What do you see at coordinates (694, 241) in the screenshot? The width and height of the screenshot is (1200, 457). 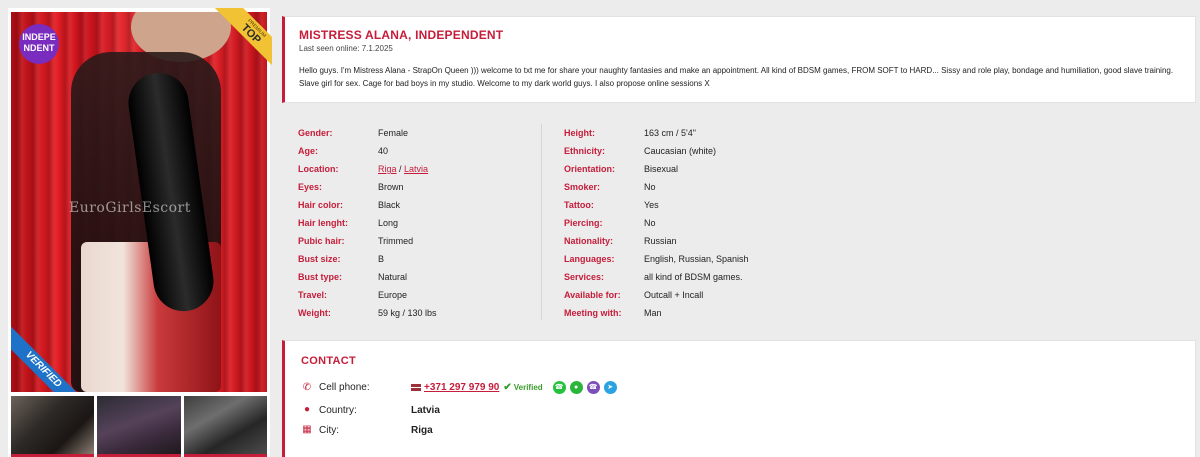 I see `detail-nationality: Nationality: Russian` at bounding box center [694, 241].